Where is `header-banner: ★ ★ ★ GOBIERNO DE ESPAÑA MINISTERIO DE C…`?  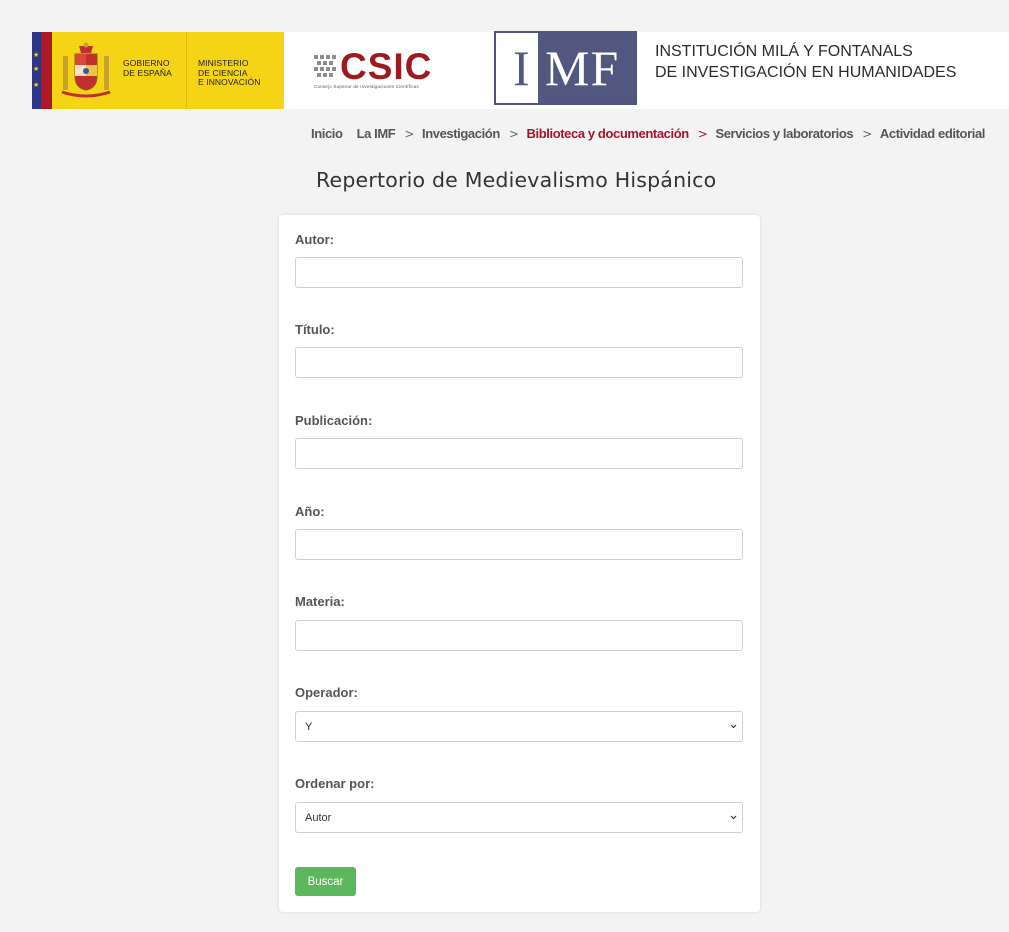 header-banner: ★ ★ ★ GOBIERNO DE ESPAÑA MINISTERIO DE C… is located at coordinates (520, 70).